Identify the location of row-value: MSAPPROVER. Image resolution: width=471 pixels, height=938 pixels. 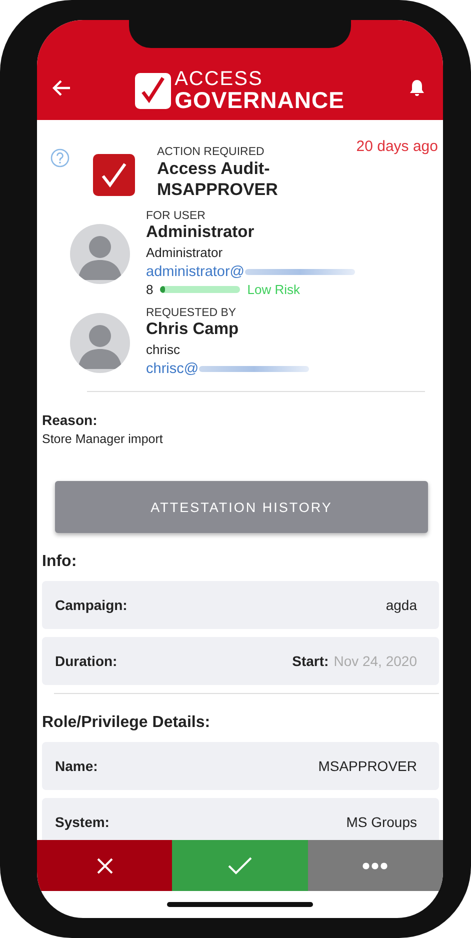
(367, 766).